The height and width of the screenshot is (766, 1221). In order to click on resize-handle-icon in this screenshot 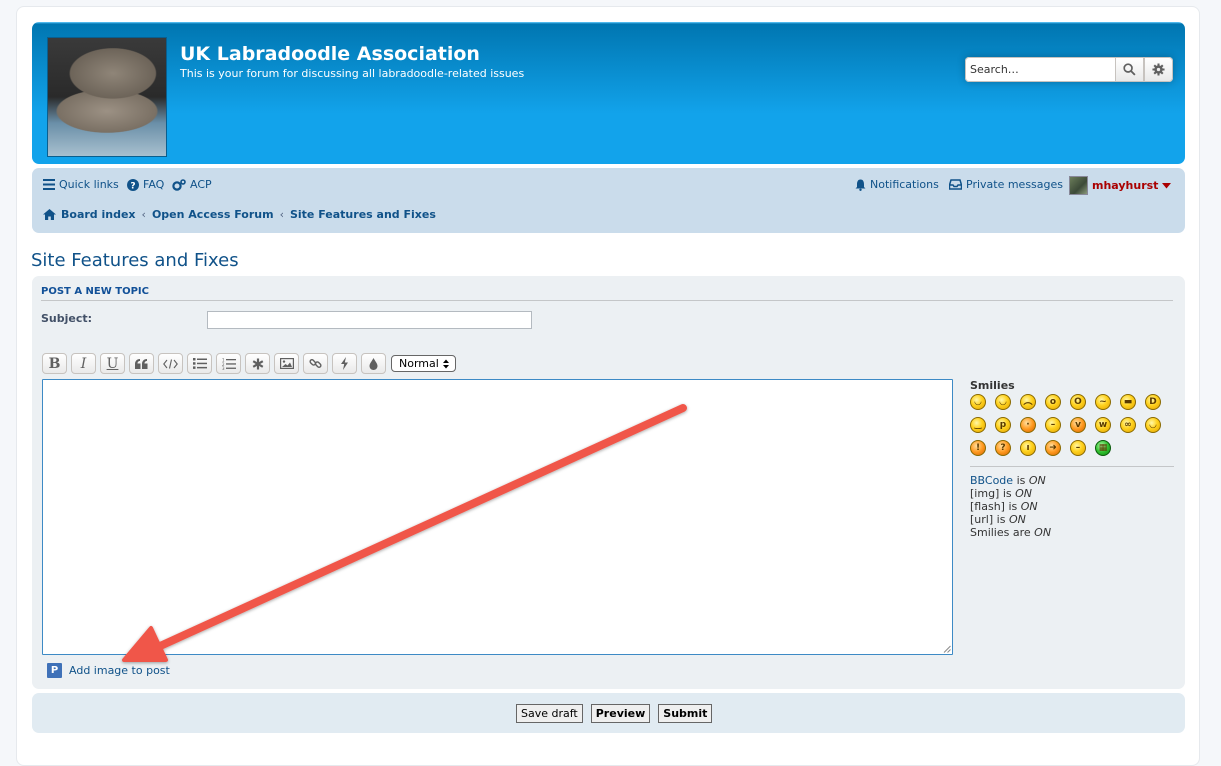, I will do `click(947, 649)`.